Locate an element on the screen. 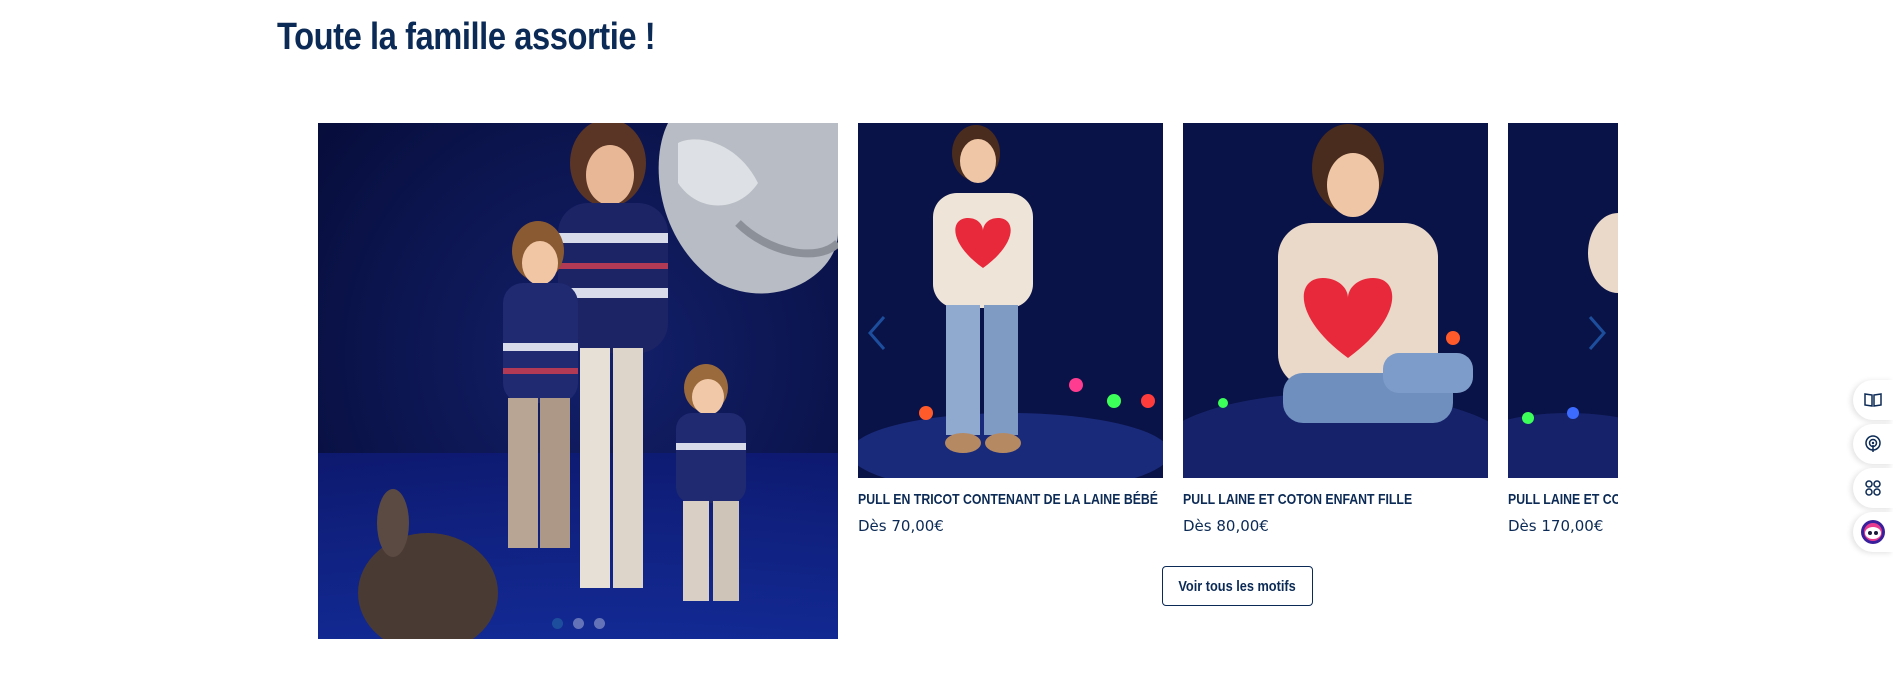  section-title: Toute la famille assortie ! is located at coordinates (466, 37).